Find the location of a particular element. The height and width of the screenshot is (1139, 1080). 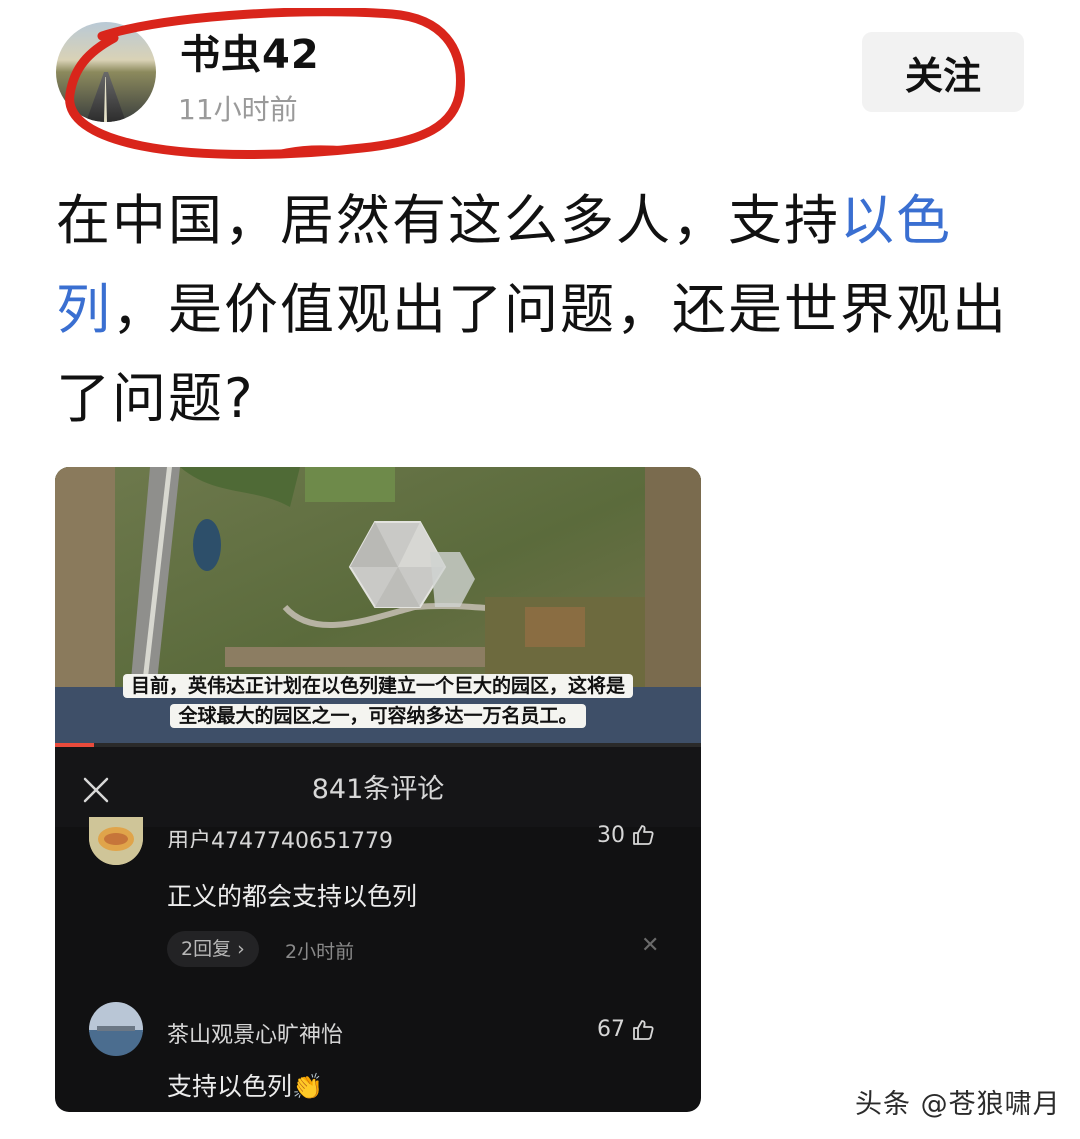

caption-line: 全球最大的园区之一，可容纳多达一万名员工。 is located at coordinates (378, 716).